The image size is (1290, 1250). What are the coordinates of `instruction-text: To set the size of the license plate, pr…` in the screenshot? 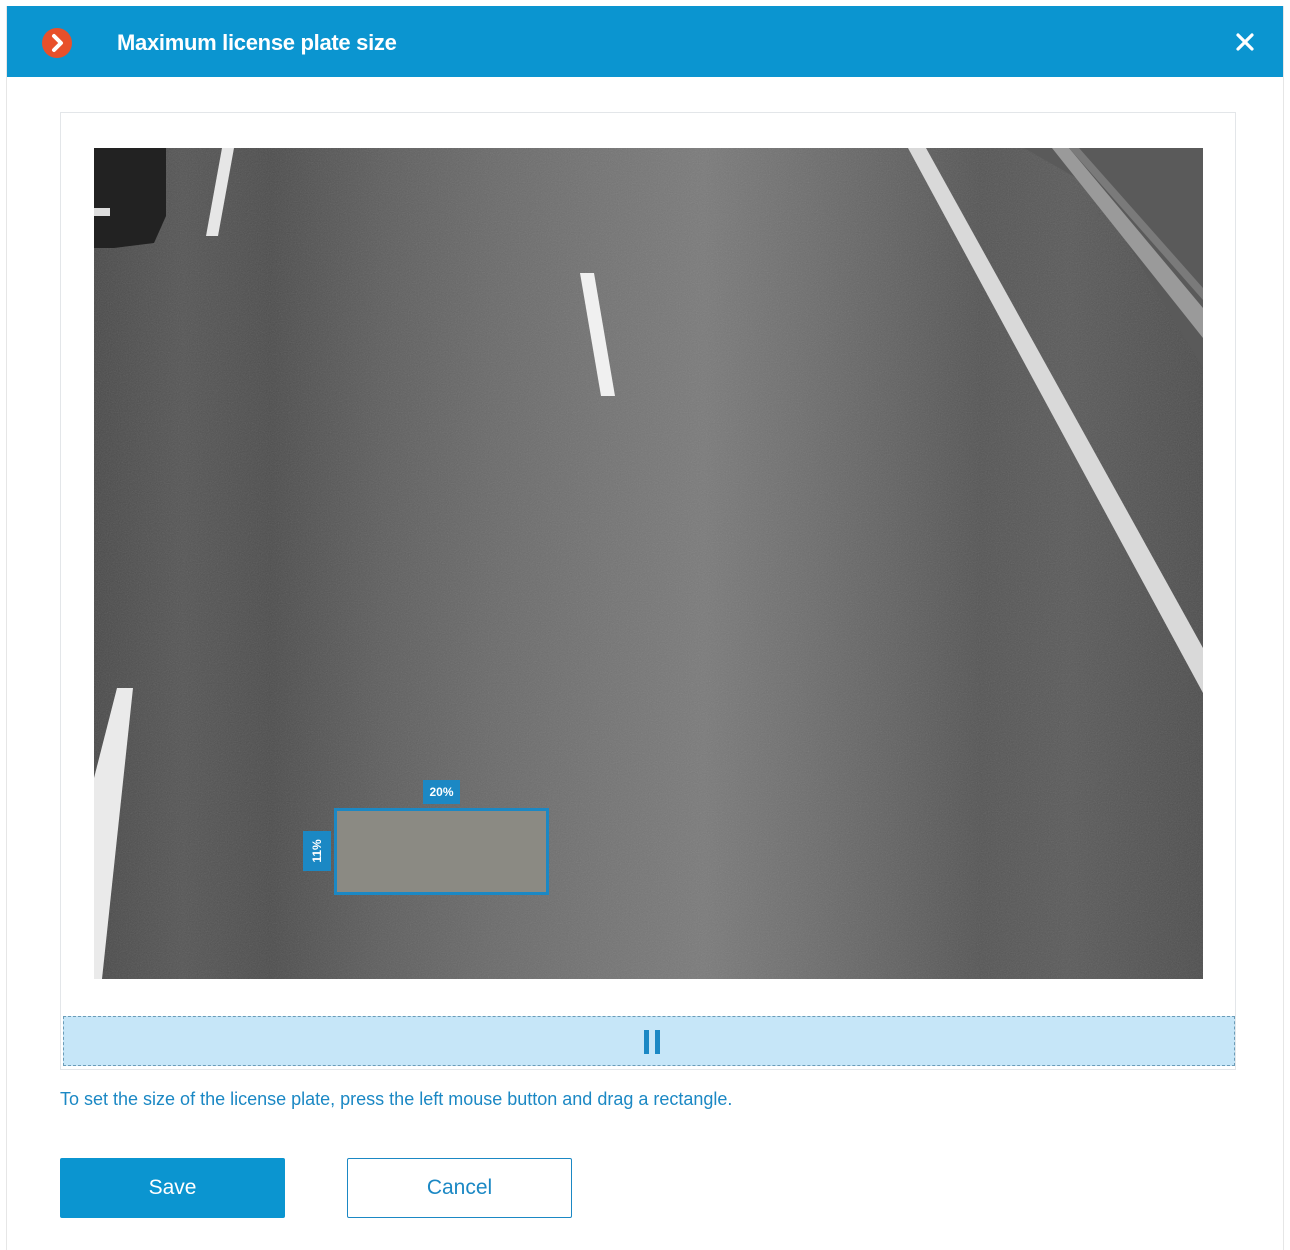 It's located at (396, 1099).